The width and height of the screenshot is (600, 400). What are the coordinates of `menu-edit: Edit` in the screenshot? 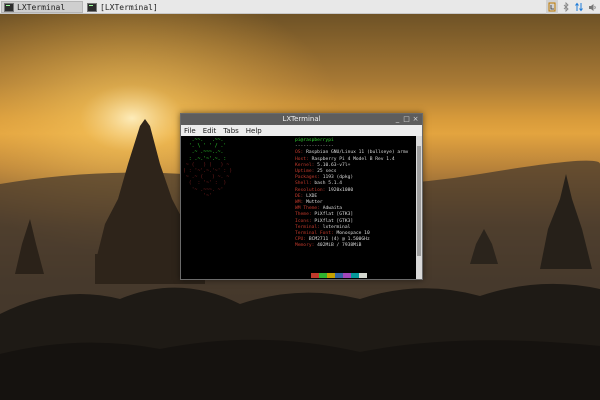 It's located at (210, 131).